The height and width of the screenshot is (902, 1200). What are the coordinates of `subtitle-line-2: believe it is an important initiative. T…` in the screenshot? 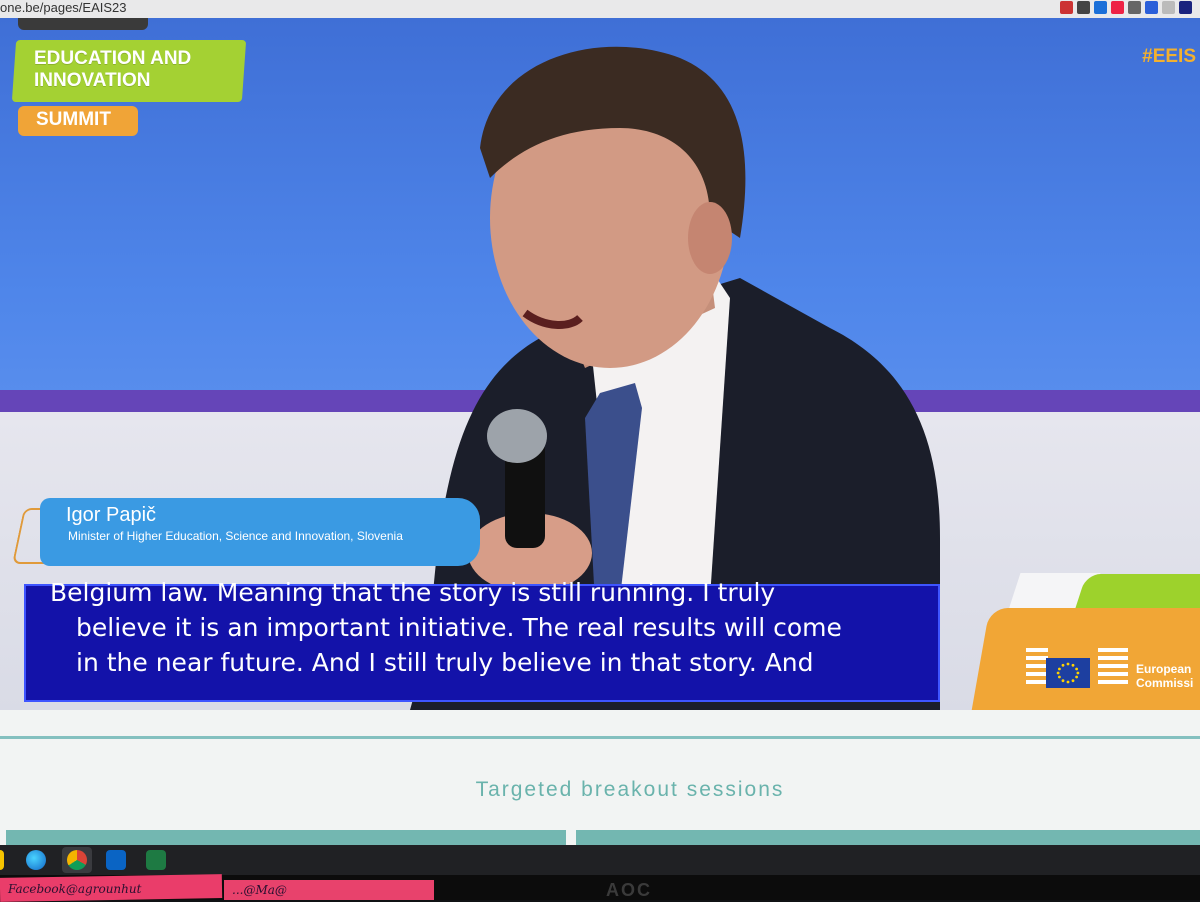 It's located at (459, 627).